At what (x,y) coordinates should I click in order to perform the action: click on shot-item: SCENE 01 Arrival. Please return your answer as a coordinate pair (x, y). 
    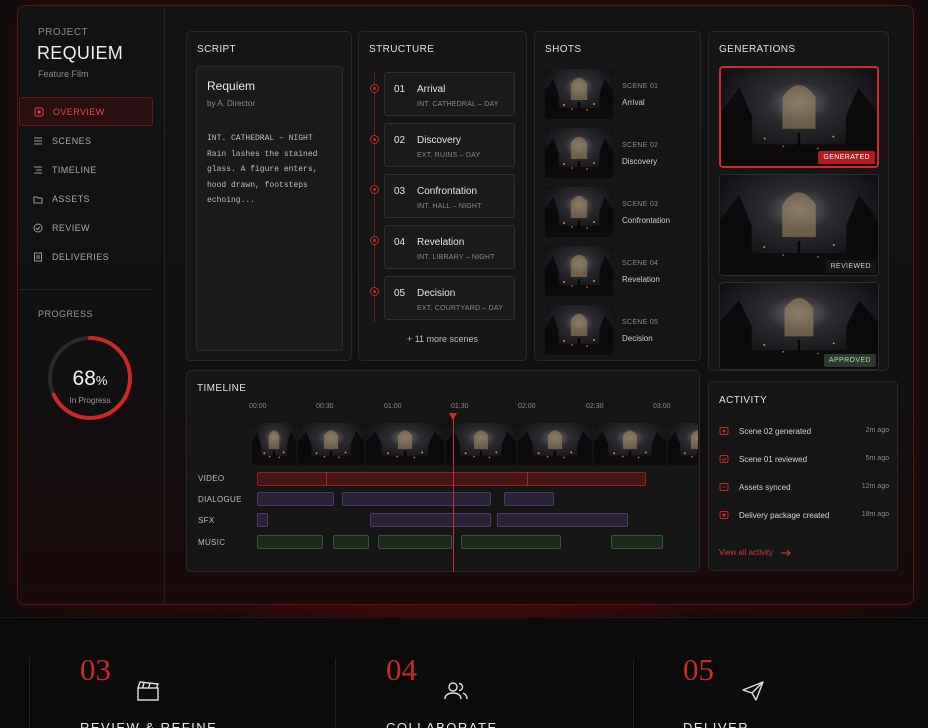
    Looking at the image, I should click on (624, 95).